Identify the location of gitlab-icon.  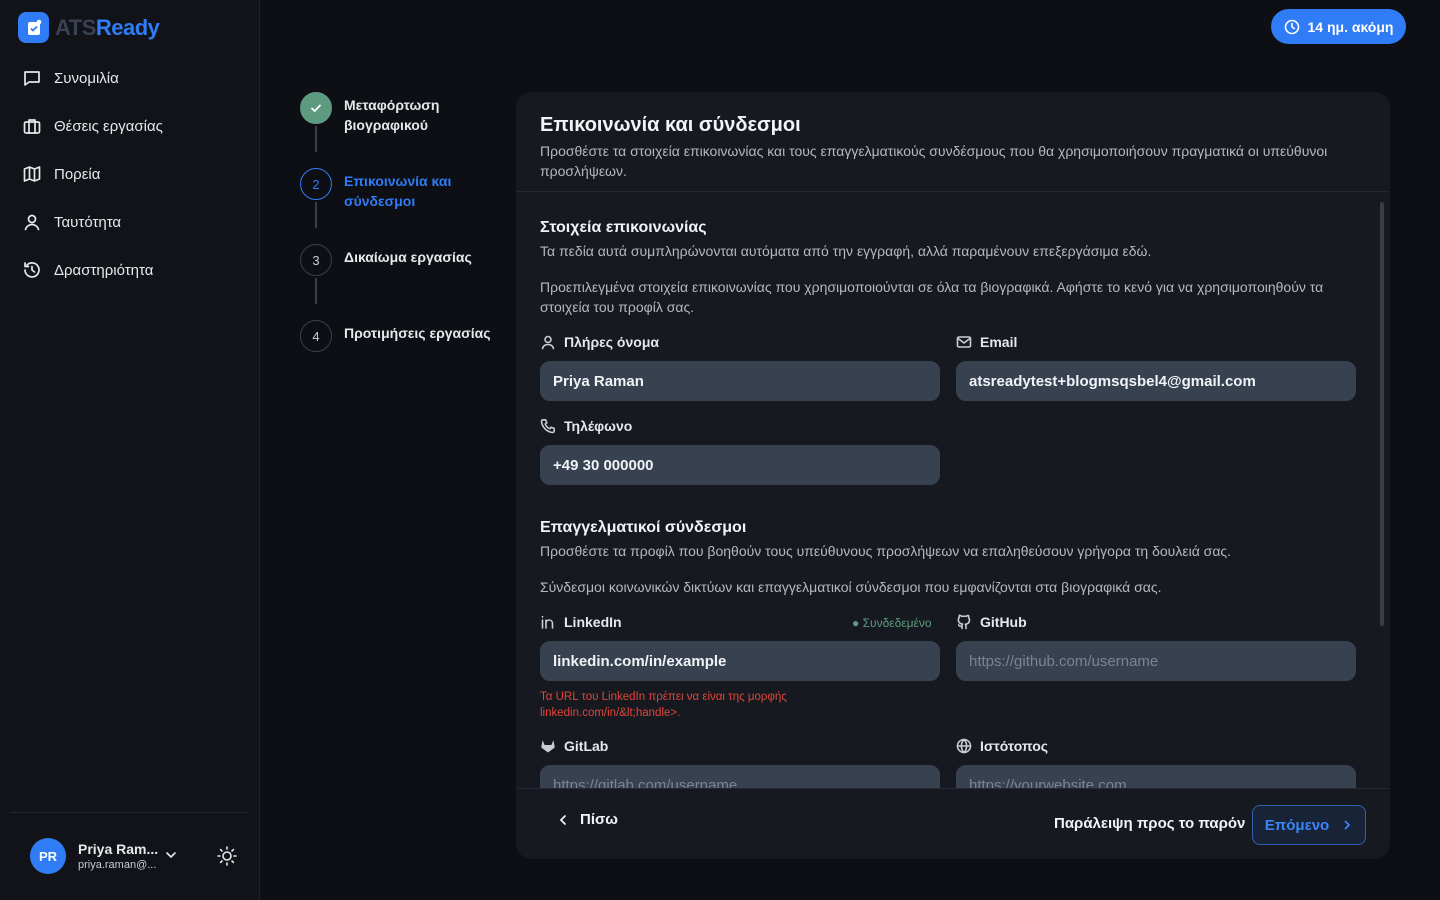
(548, 746).